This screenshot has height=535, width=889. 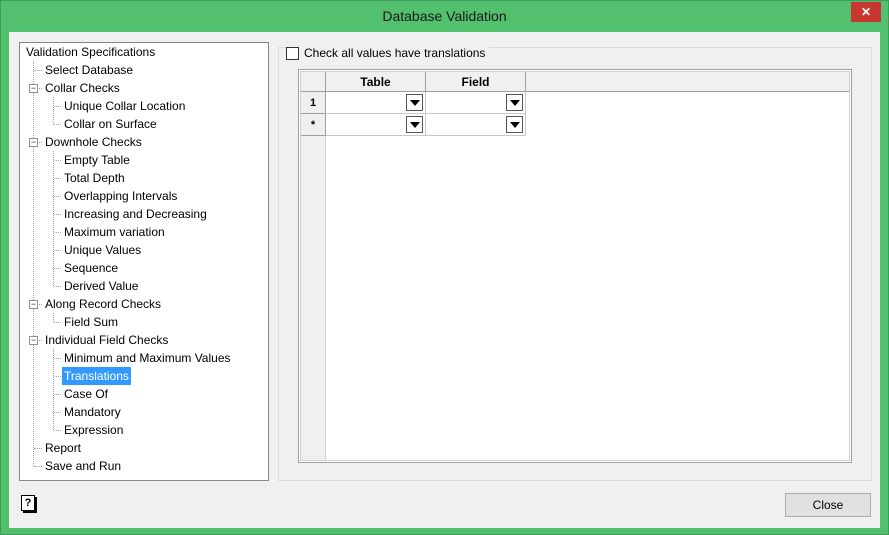 What do you see at coordinates (866, 12) in the screenshot?
I see `window-close-icon: ✕` at bounding box center [866, 12].